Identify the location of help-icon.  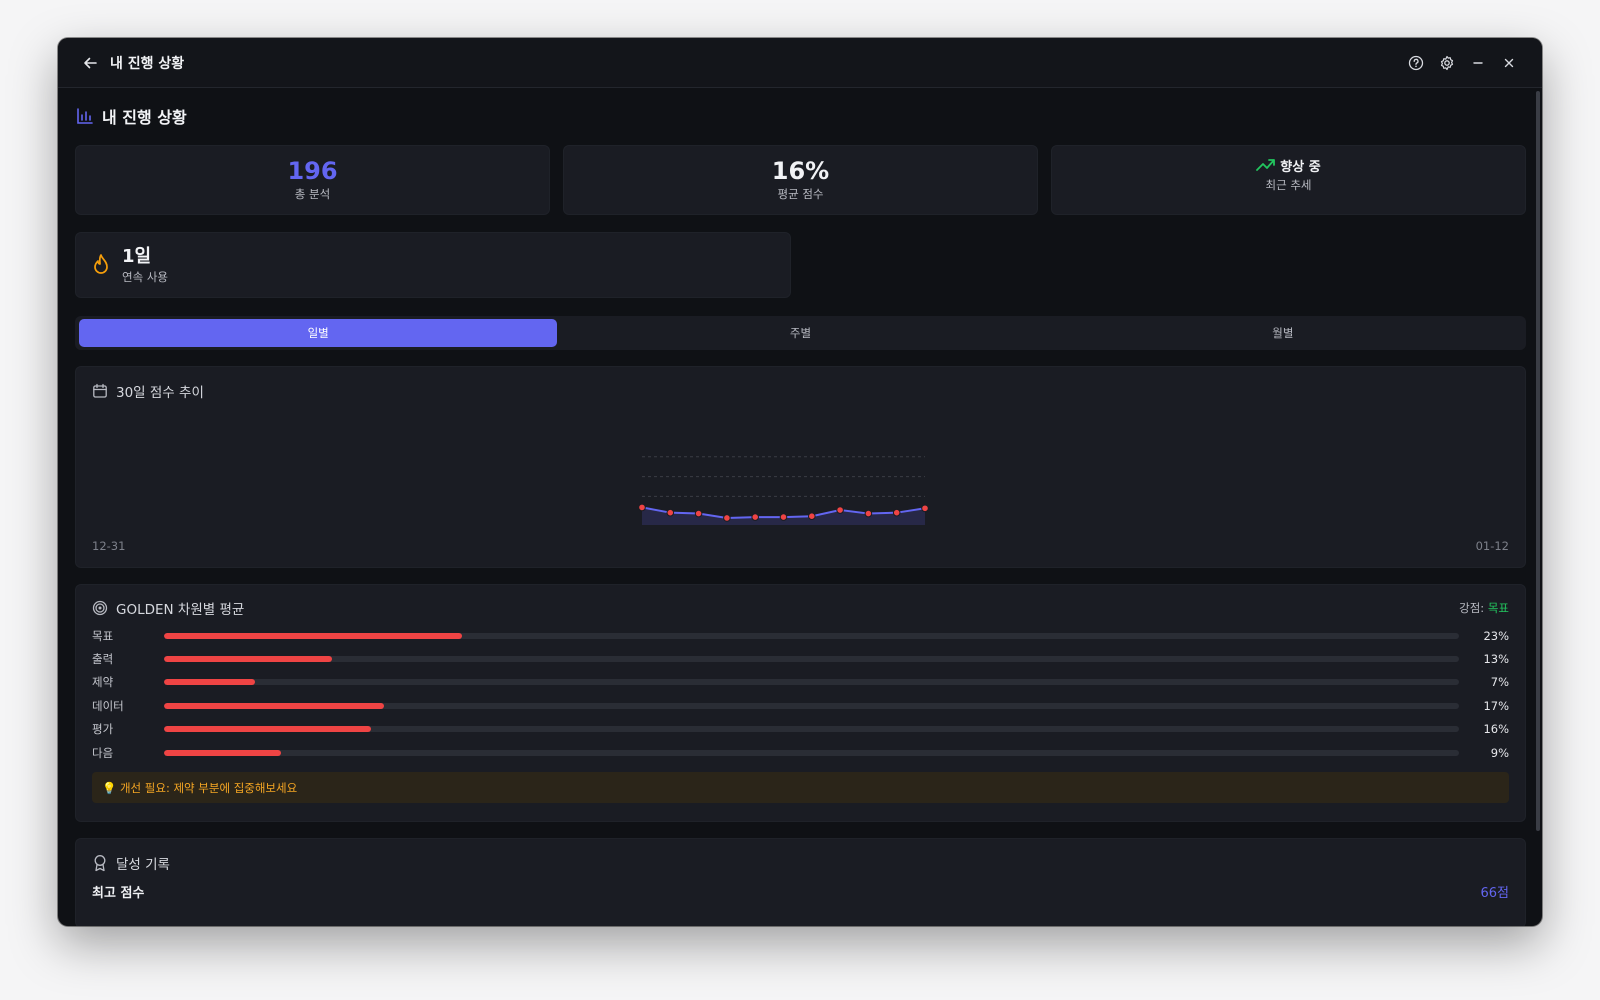
(1416, 62).